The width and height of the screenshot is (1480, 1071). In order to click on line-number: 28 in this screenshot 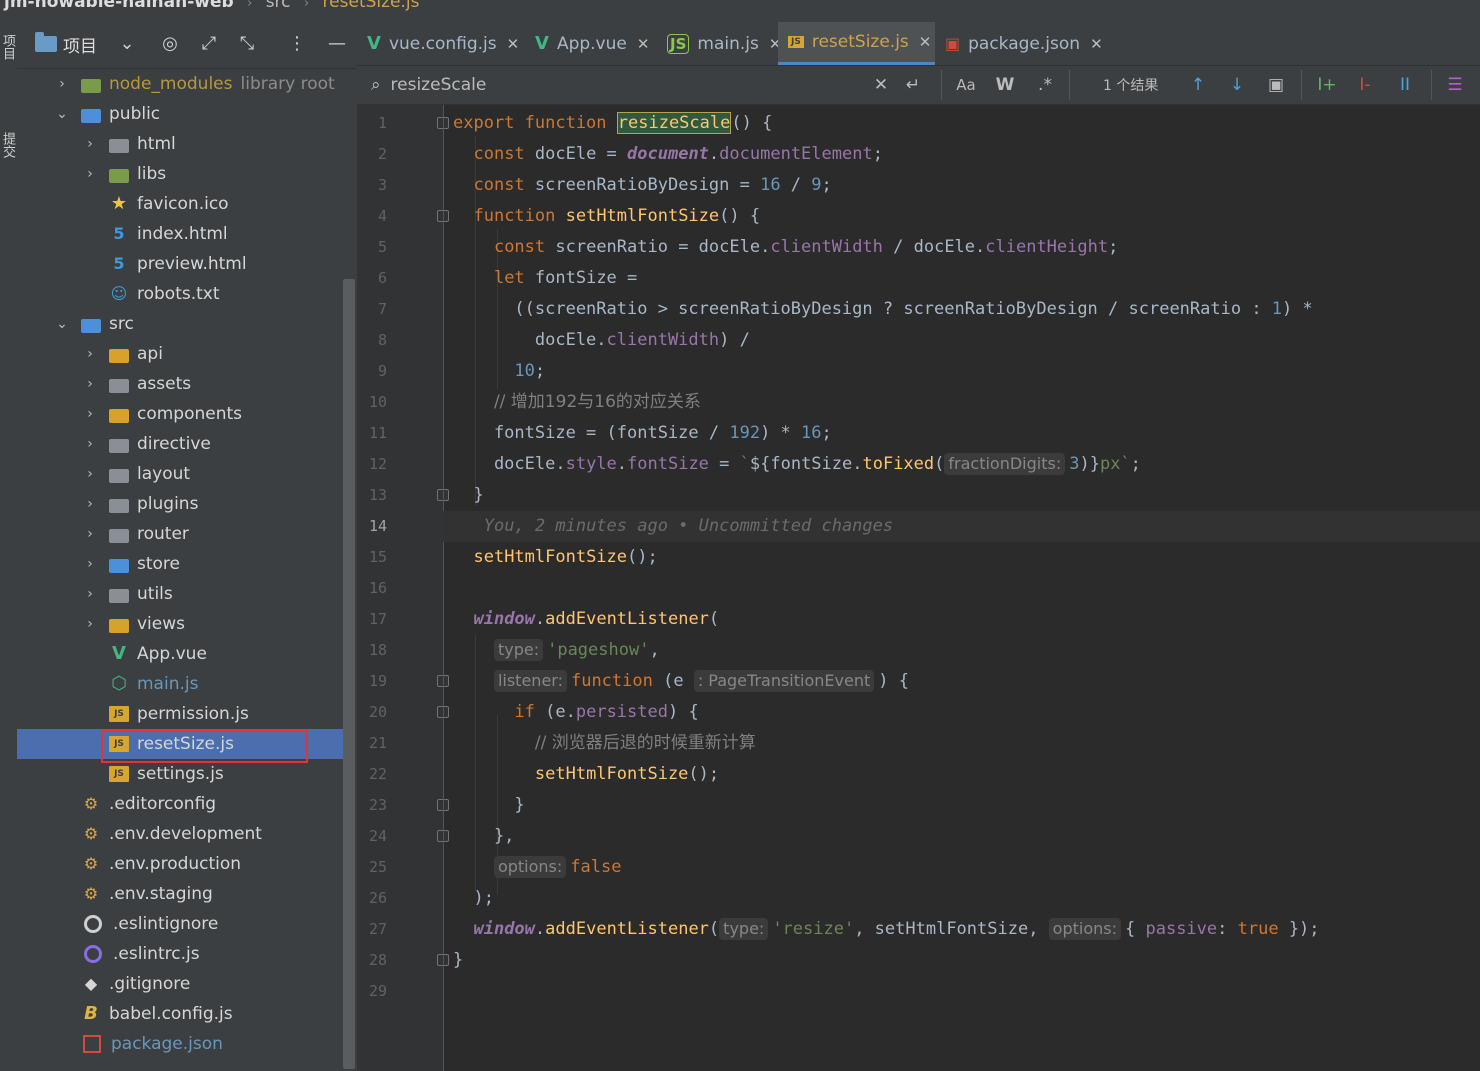, I will do `click(372, 960)`.